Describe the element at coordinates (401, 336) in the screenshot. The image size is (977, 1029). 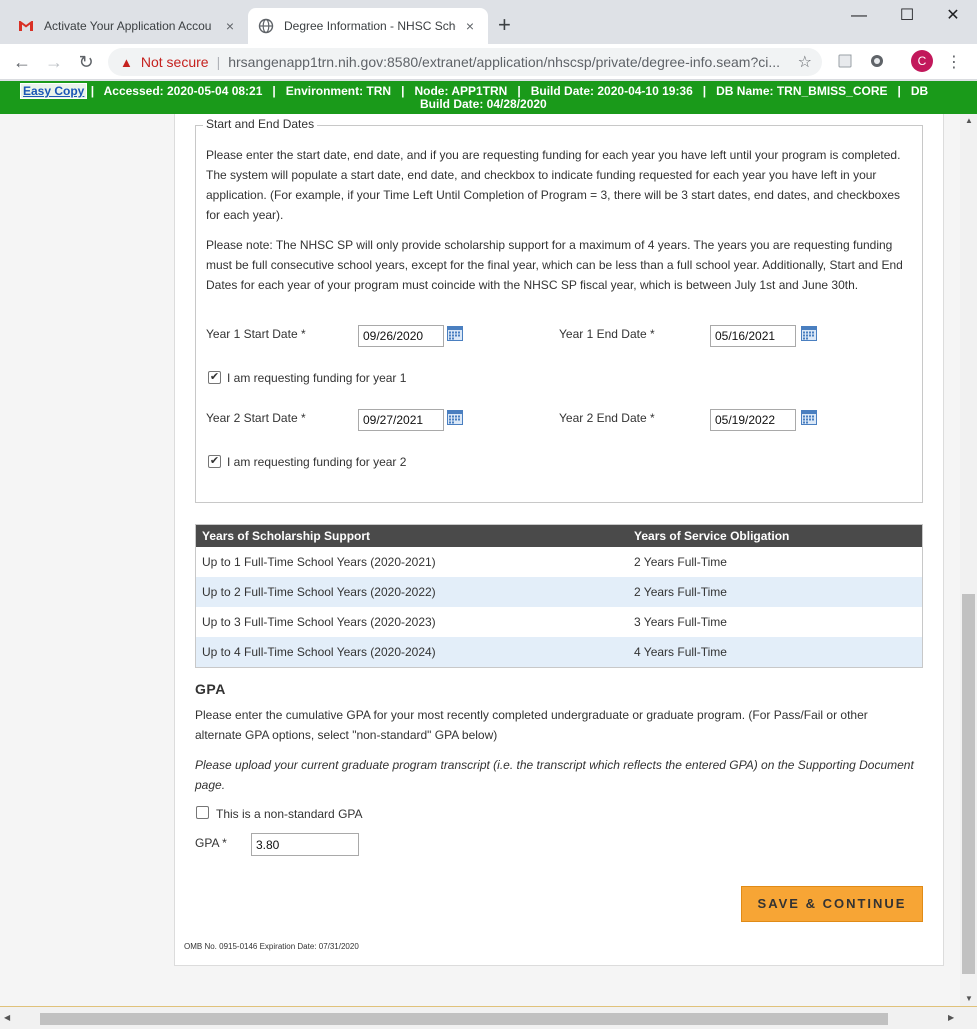
I see `year1-start-date-input` at that location.